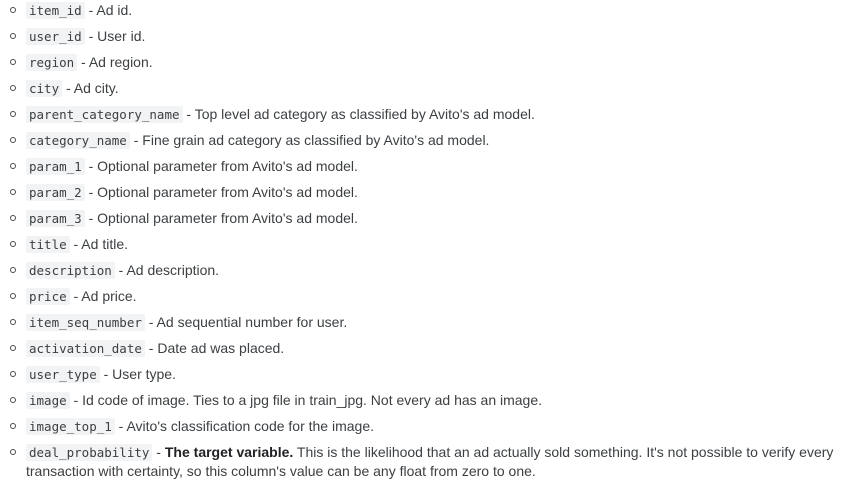 Image resolution: width=855 pixels, height=491 pixels. What do you see at coordinates (432, 273) in the screenshot?
I see `list-item: description - Ad description.` at bounding box center [432, 273].